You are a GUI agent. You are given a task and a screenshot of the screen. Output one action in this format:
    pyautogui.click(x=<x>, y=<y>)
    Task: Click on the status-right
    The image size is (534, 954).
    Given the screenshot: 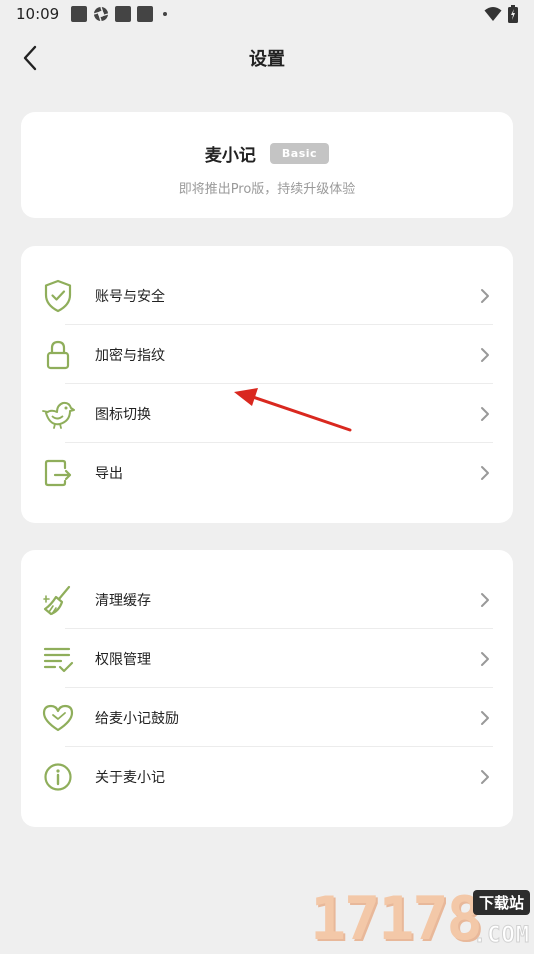 What is the action you would take?
    pyautogui.click(x=501, y=14)
    